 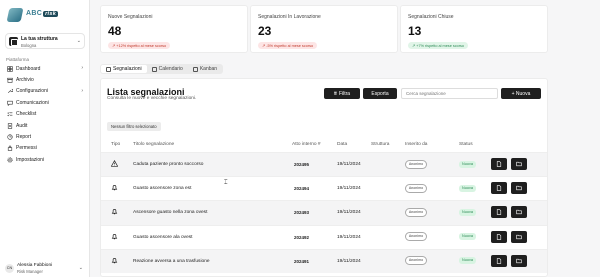 What do you see at coordinates (124, 69) in the screenshot?
I see `tab-segnalazioni: Segnalazioni` at bounding box center [124, 69].